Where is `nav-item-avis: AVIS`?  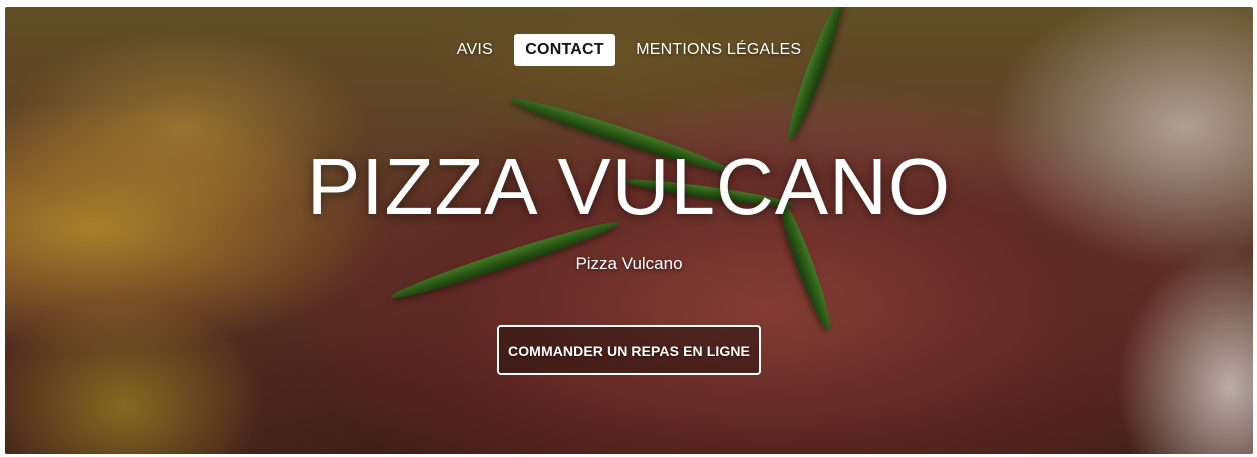
nav-item-avis: AVIS is located at coordinates (475, 50).